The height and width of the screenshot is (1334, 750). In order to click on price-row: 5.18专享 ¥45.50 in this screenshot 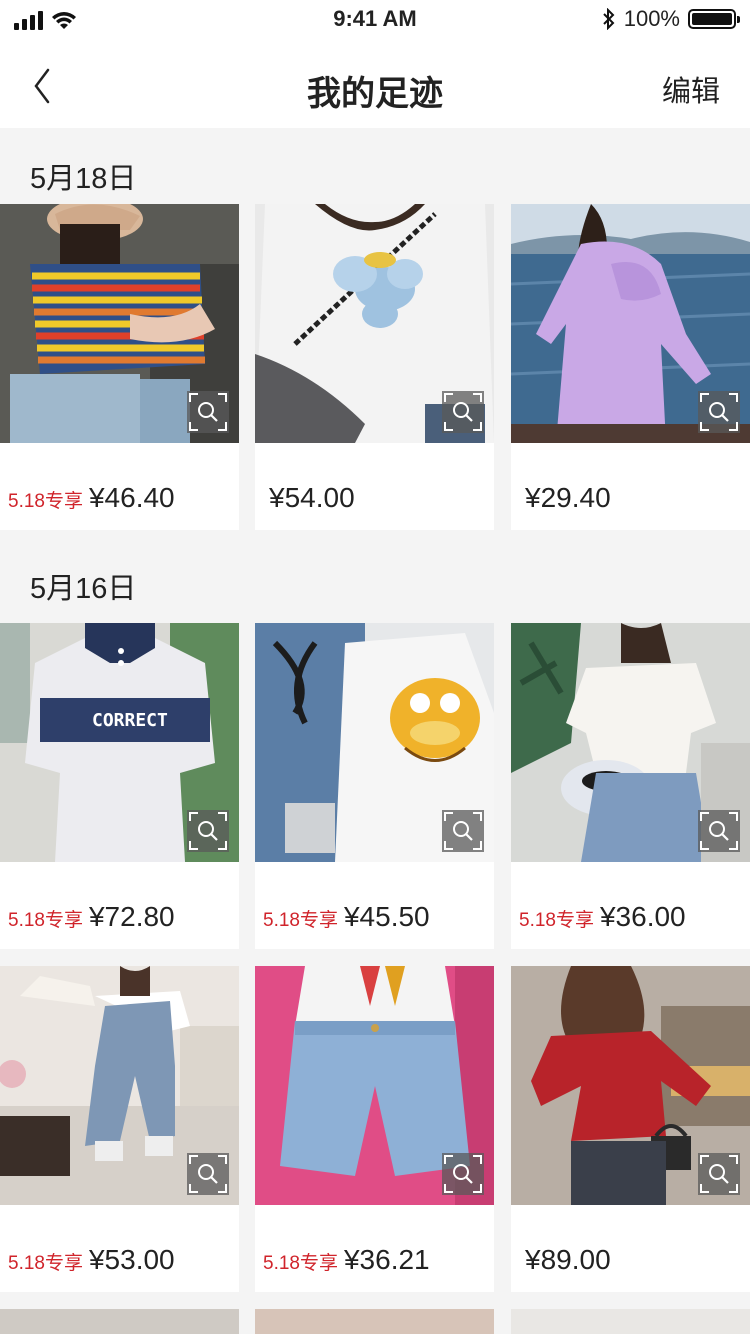, I will do `click(346, 917)`.